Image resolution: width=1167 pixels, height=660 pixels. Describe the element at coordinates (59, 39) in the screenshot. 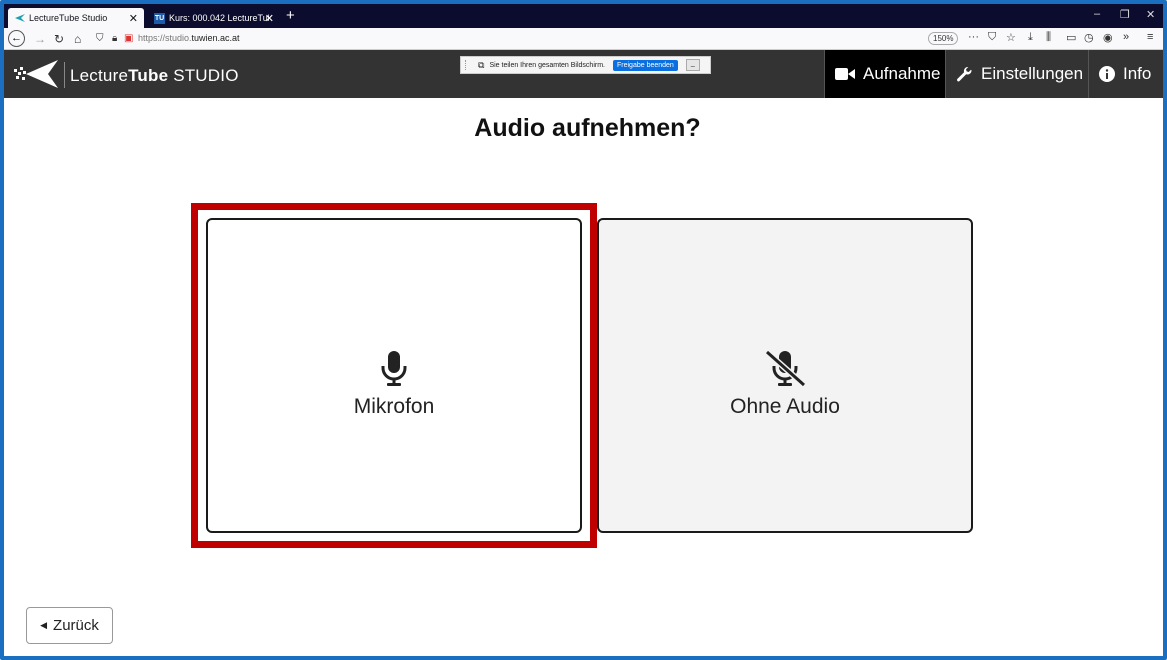

I see `reload-icon: ↻` at that location.